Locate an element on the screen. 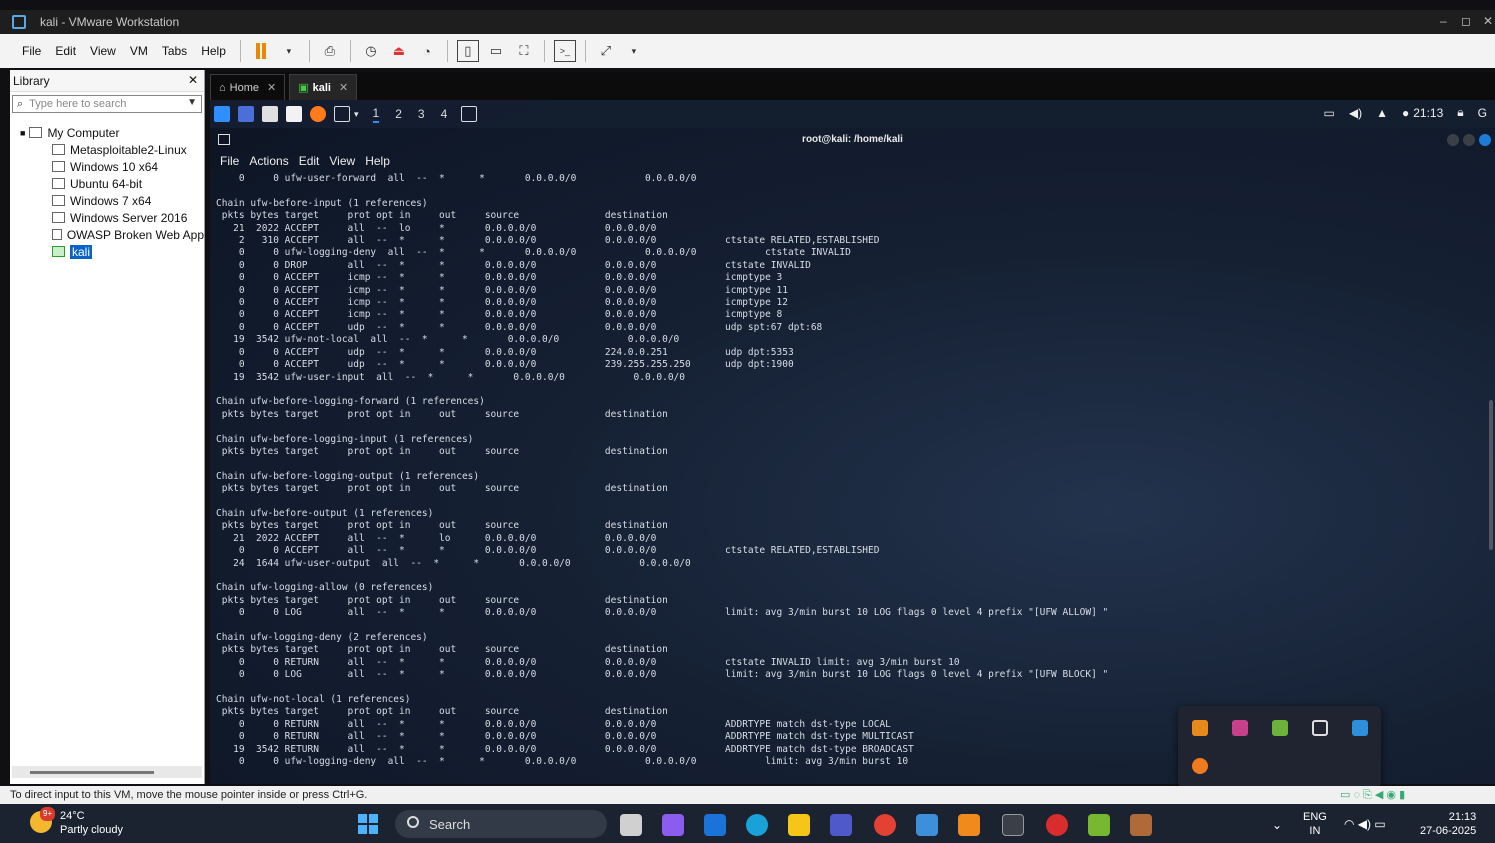  remote-desktop-icon is located at coordinates (927, 825).